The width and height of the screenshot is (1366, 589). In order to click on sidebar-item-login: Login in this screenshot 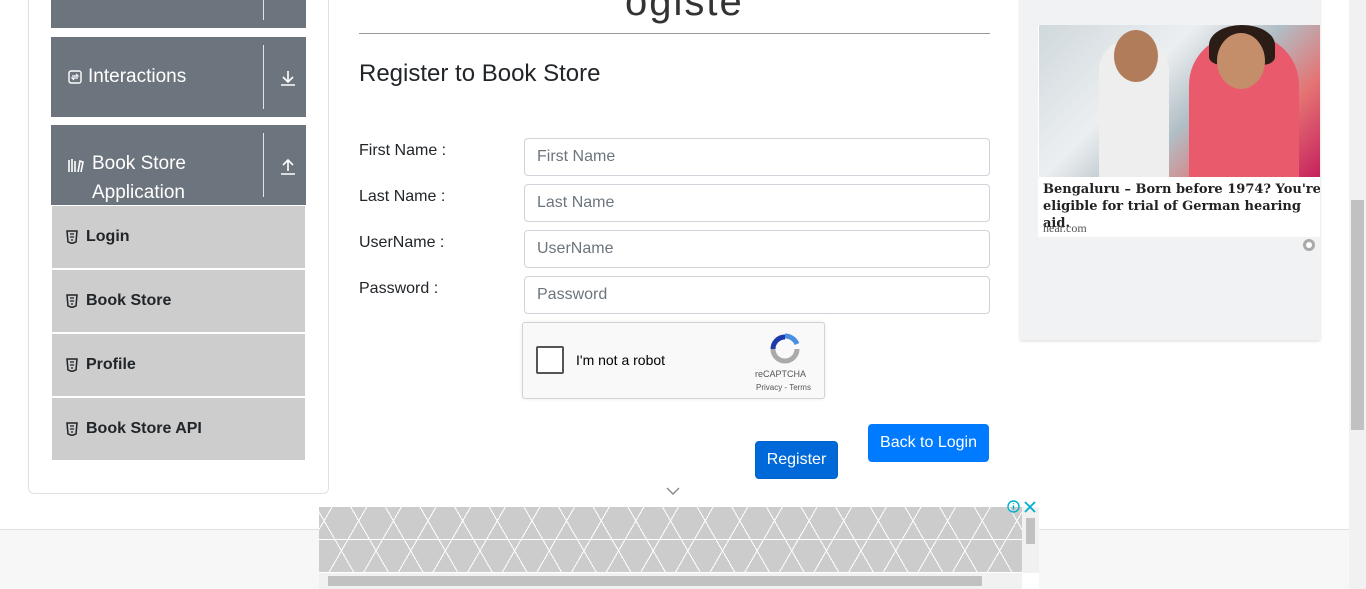, I will do `click(178, 237)`.